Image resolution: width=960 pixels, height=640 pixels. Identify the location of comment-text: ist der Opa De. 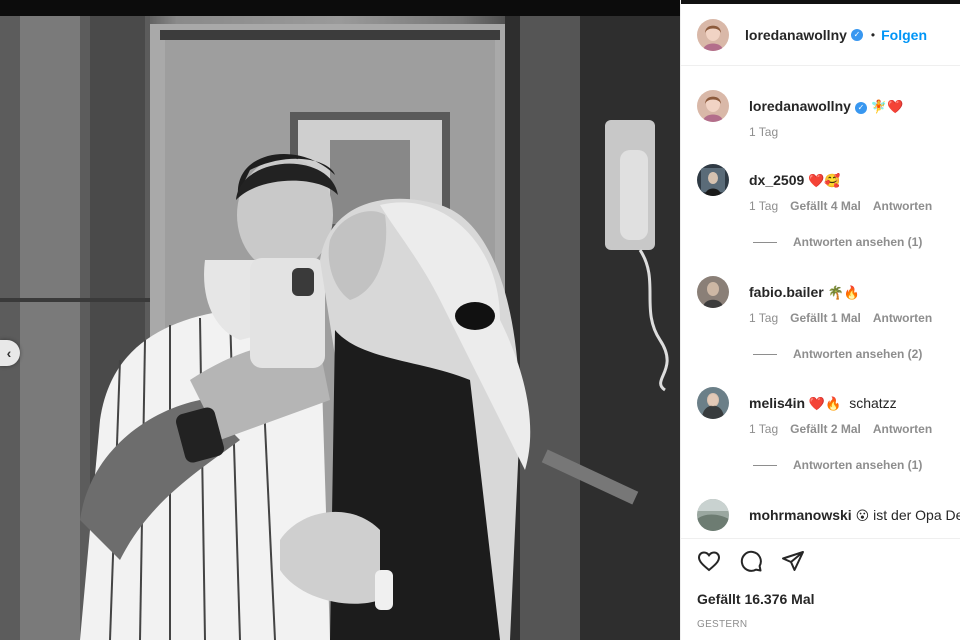
(916, 514).